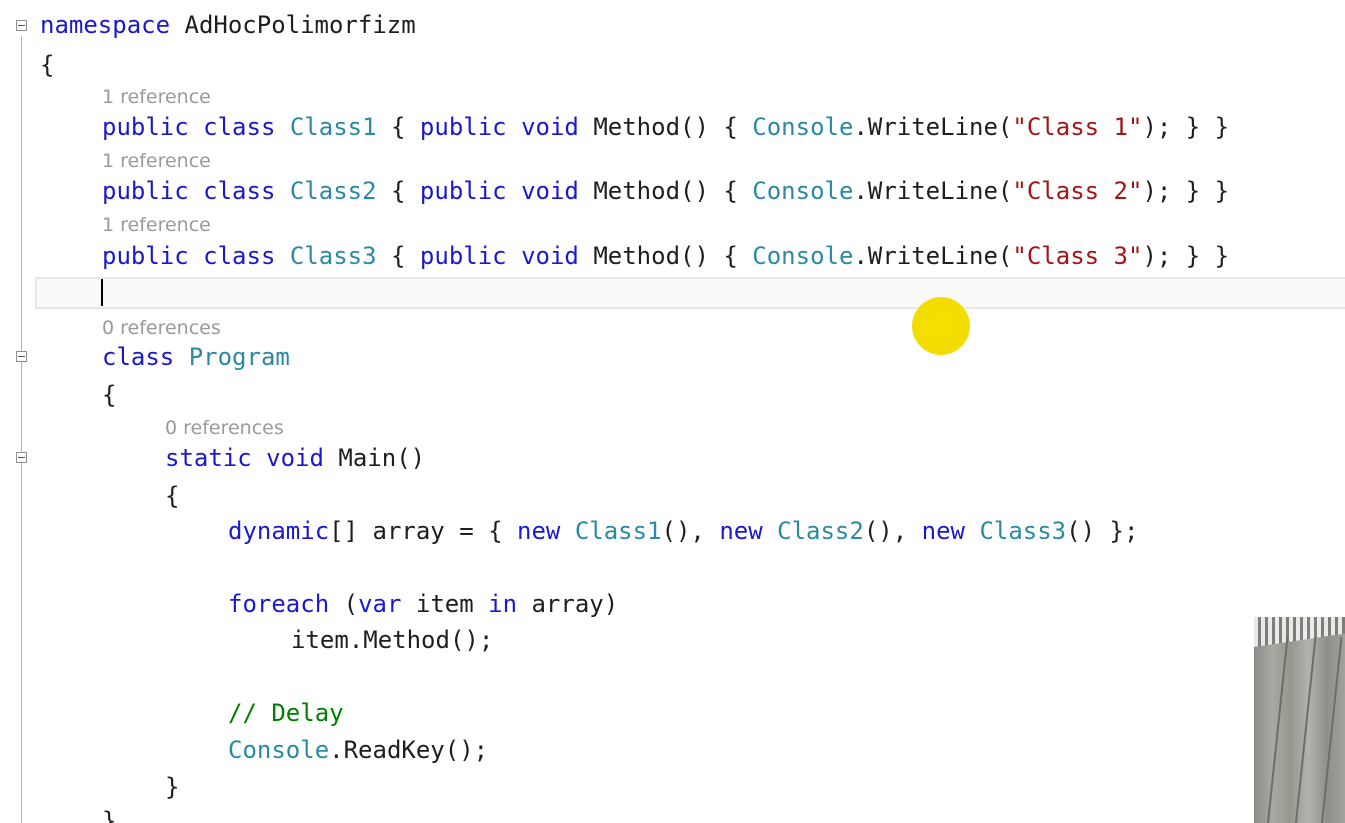 This screenshot has width=1345, height=823. Describe the element at coordinates (156, 225) in the screenshot. I see `code-lens-class3: 1 reference` at that location.